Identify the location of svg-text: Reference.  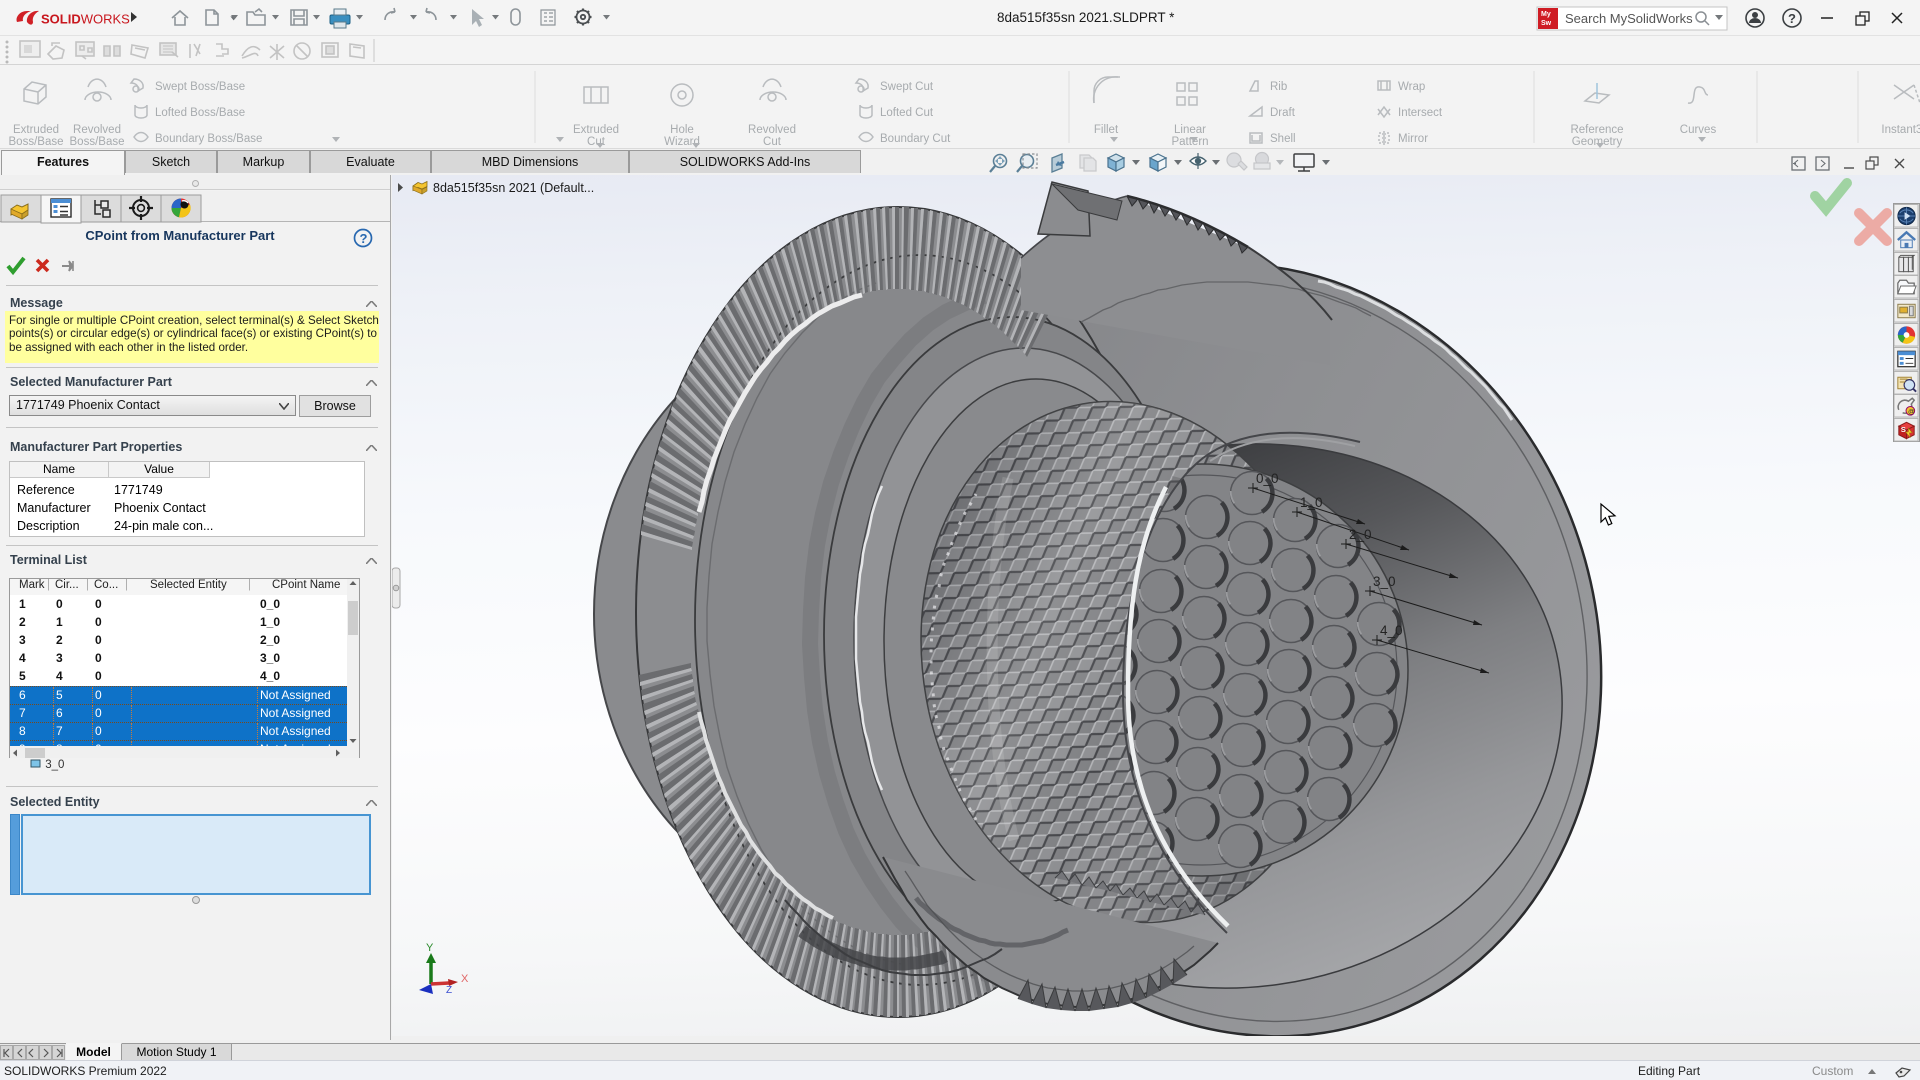
(1596, 130).